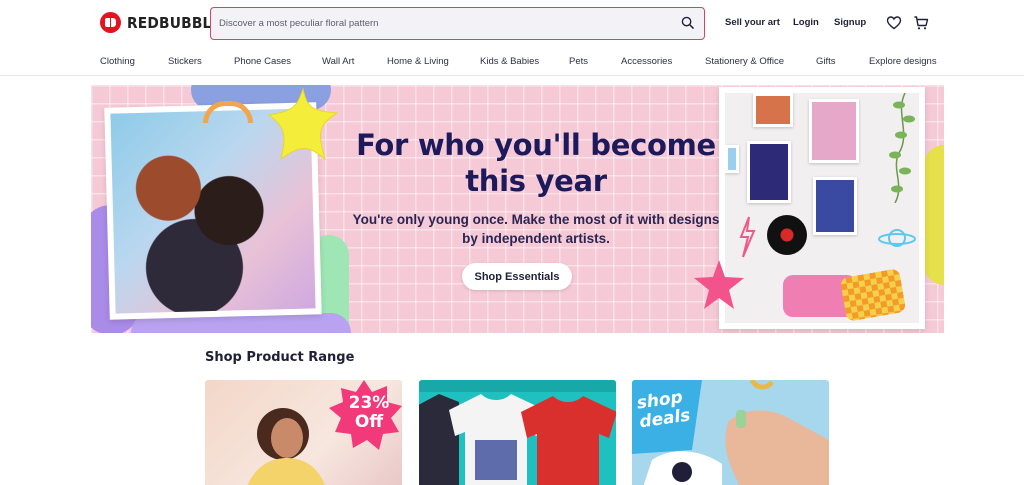 The width and height of the screenshot is (1024, 485). I want to click on sell-your-art-link: Sell your art, so click(752, 22).